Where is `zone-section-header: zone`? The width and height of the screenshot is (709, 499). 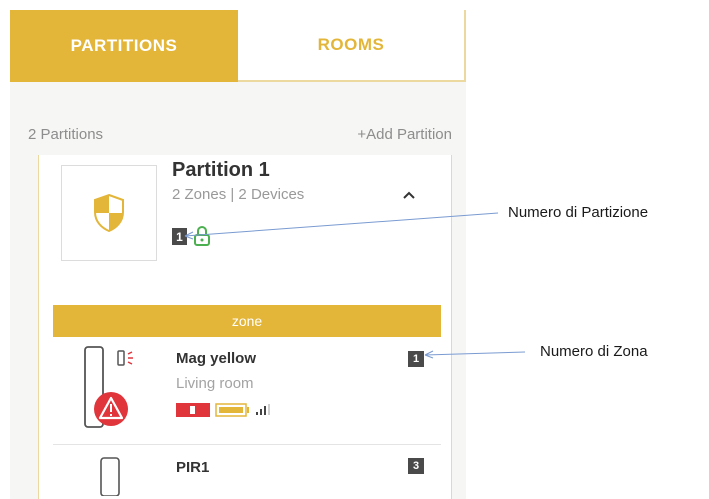 zone-section-header: zone is located at coordinates (247, 321).